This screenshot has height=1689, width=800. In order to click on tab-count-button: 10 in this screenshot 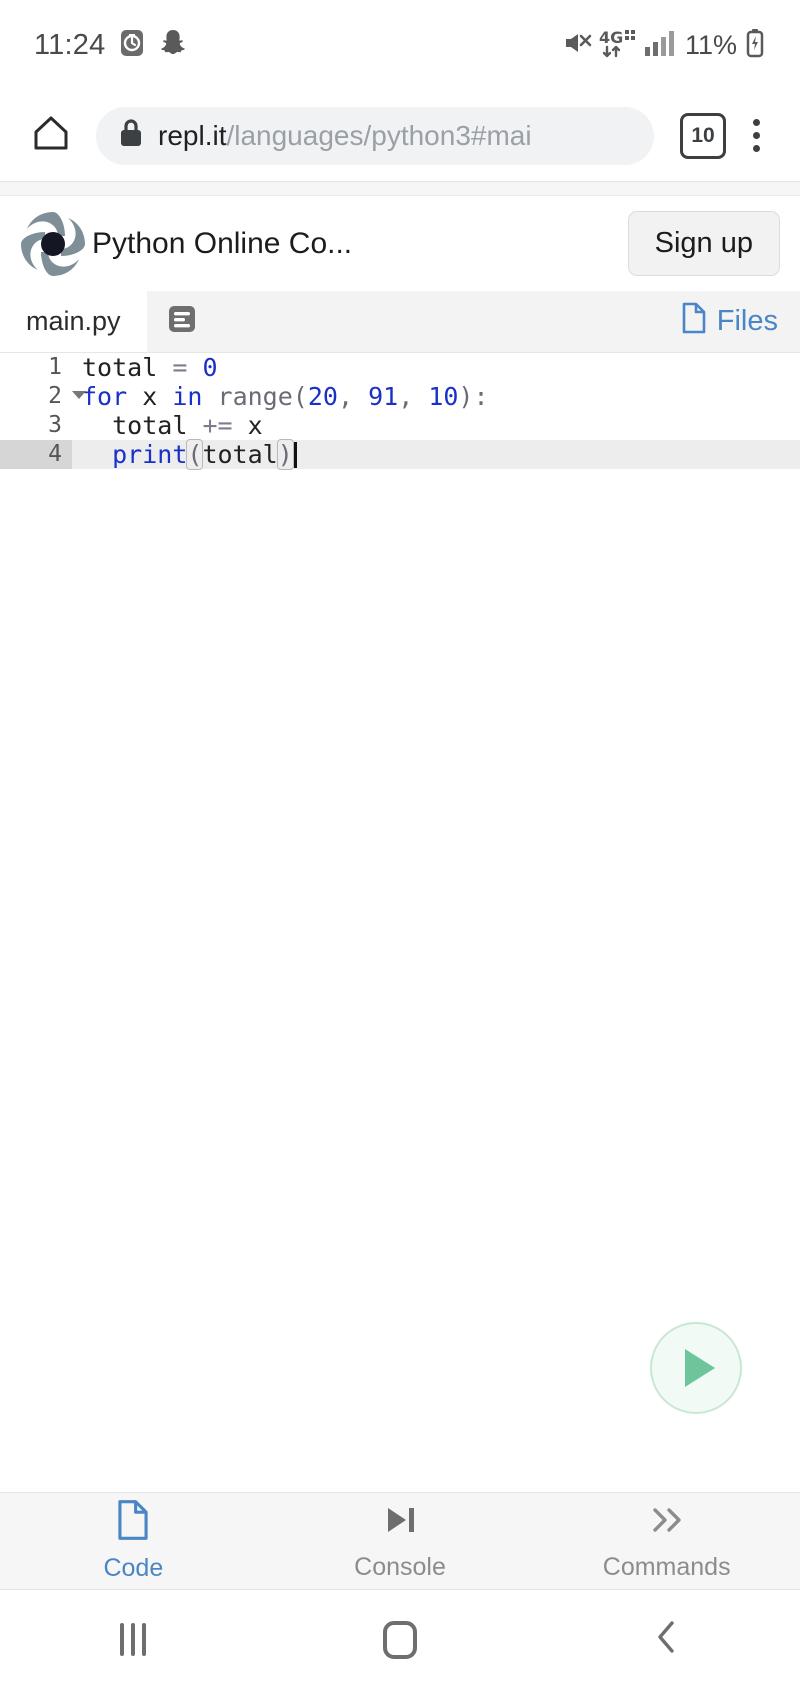, I will do `click(703, 135)`.